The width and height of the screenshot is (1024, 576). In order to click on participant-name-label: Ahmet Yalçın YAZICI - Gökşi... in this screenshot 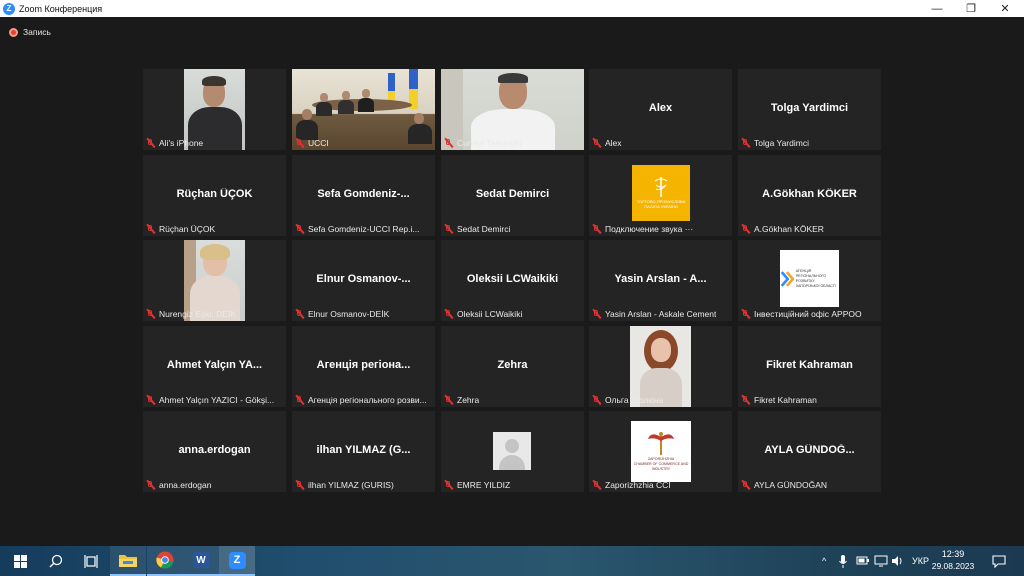, I will do `click(217, 400)`.